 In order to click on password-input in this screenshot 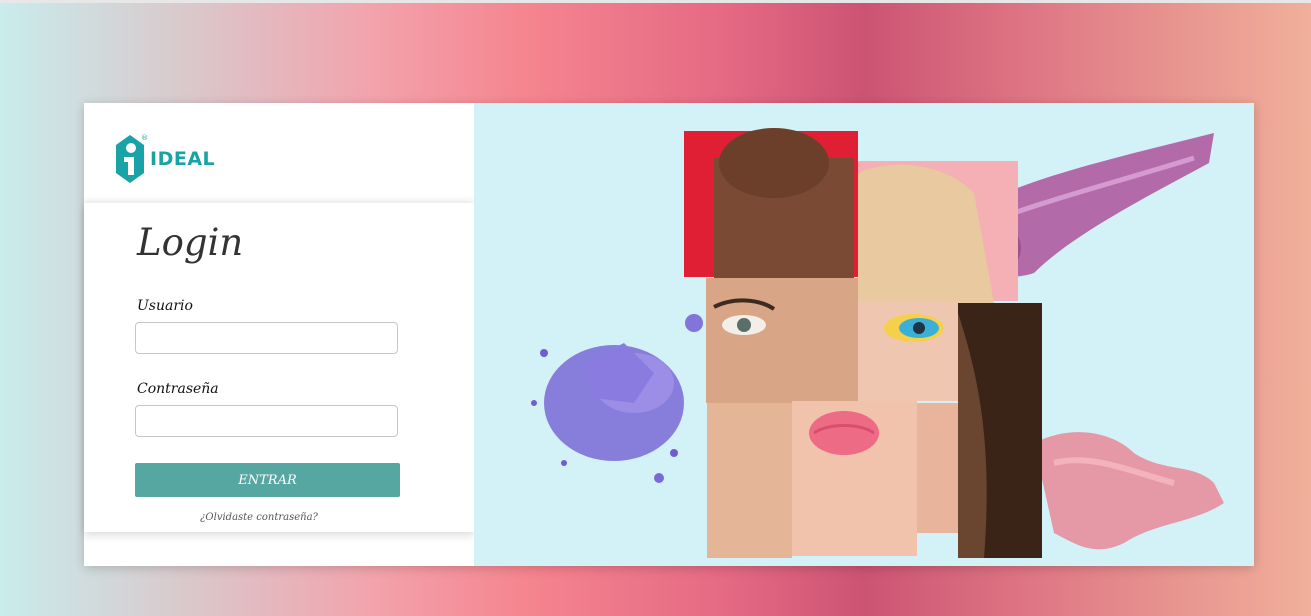, I will do `click(266, 421)`.